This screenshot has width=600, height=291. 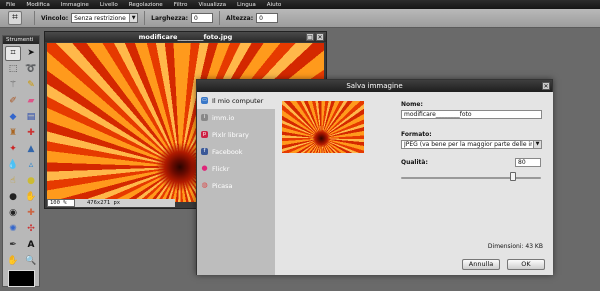 I want to click on gradient-icon: ▤, so click(x=31, y=117).